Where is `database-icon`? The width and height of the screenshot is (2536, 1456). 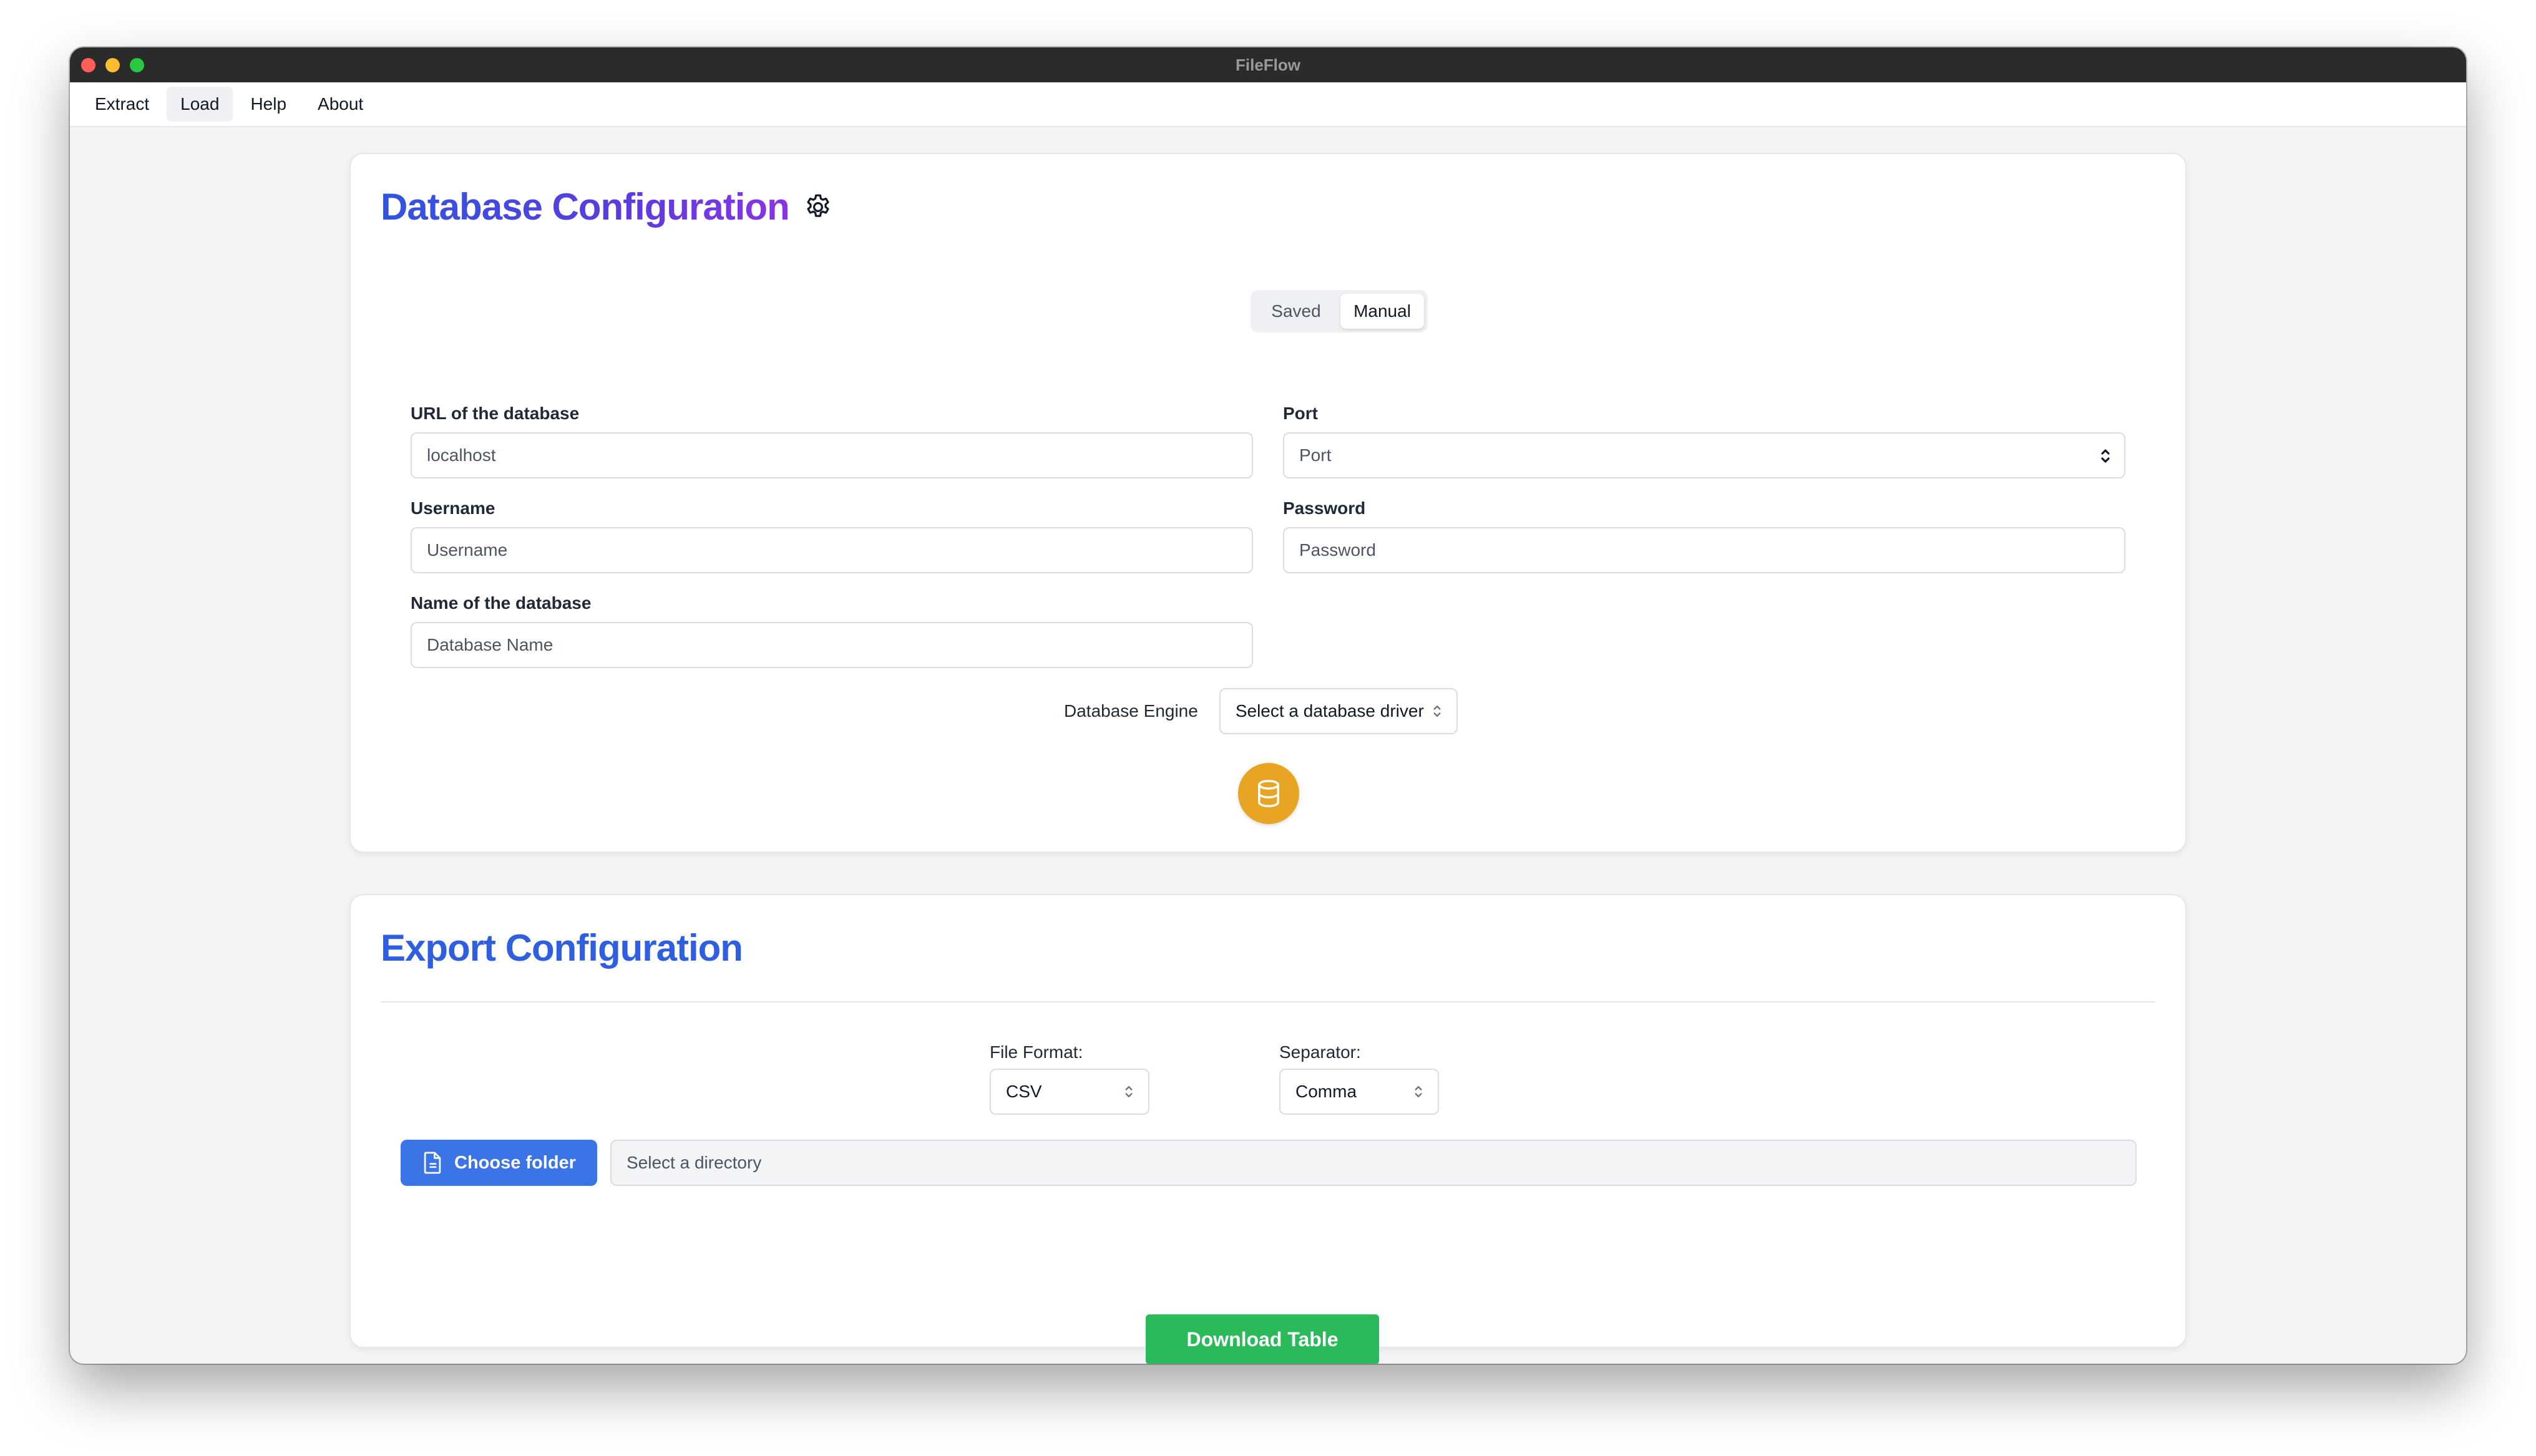 database-icon is located at coordinates (1268, 793).